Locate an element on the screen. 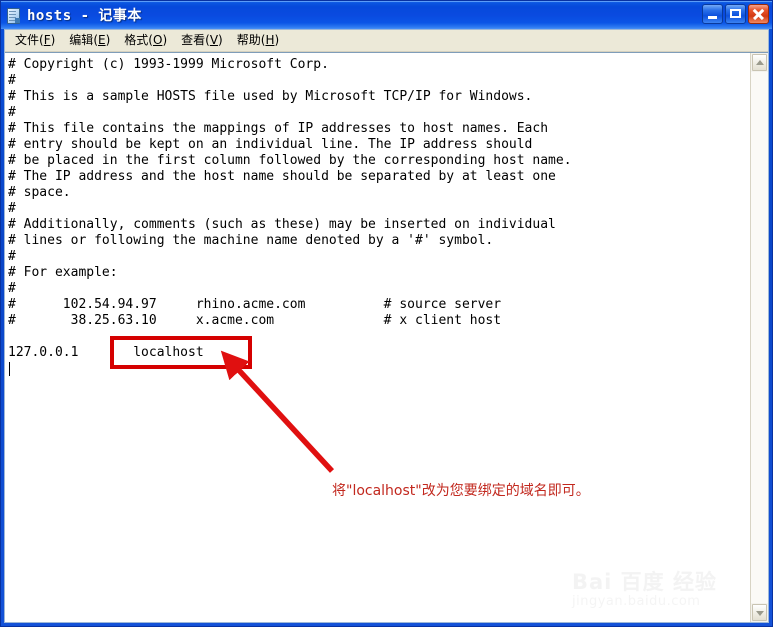  menu-item-view-accel: V is located at coordinates (214, 40).